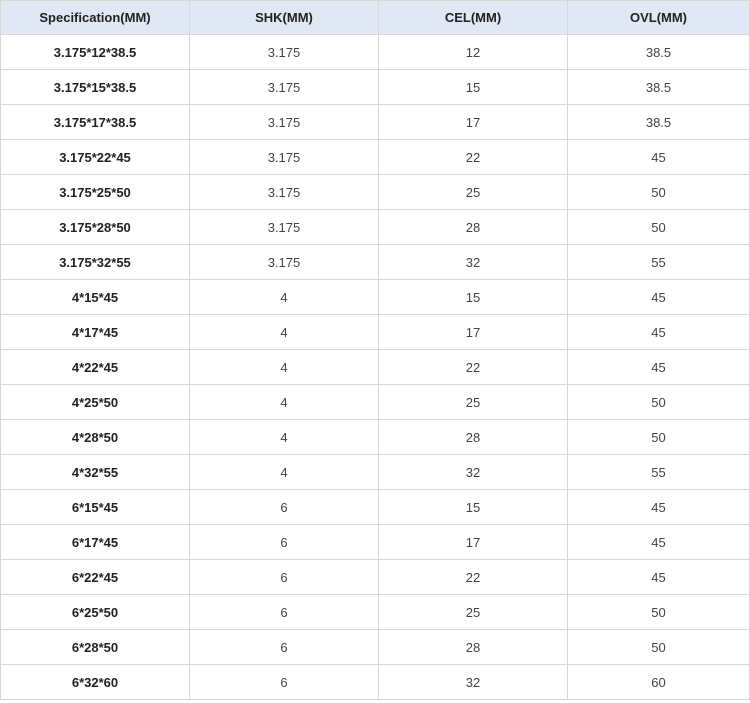 This screenshot has width=750, height=703. I want to click on table-row: 6*15*45 6 15 45, so click(375, 507).